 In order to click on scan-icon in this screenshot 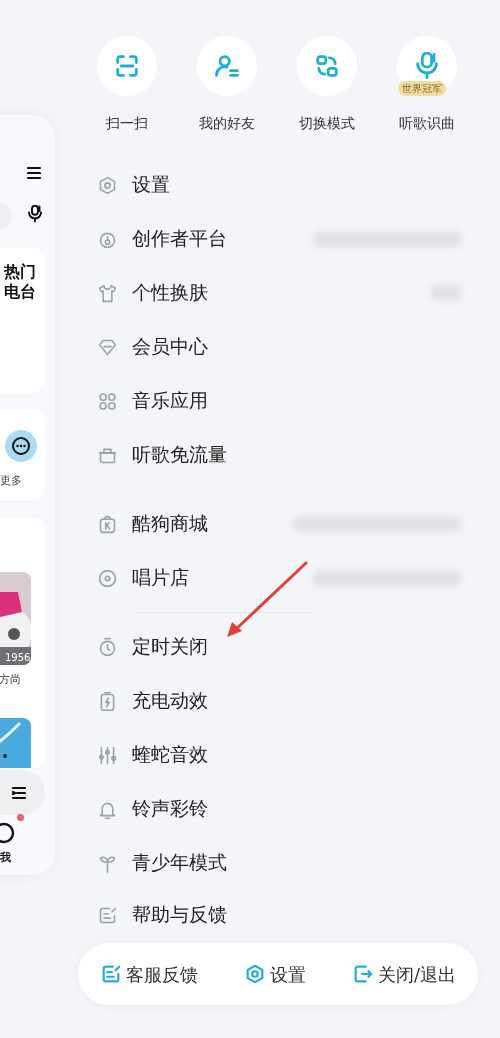, I will do `click(127, 66)`.